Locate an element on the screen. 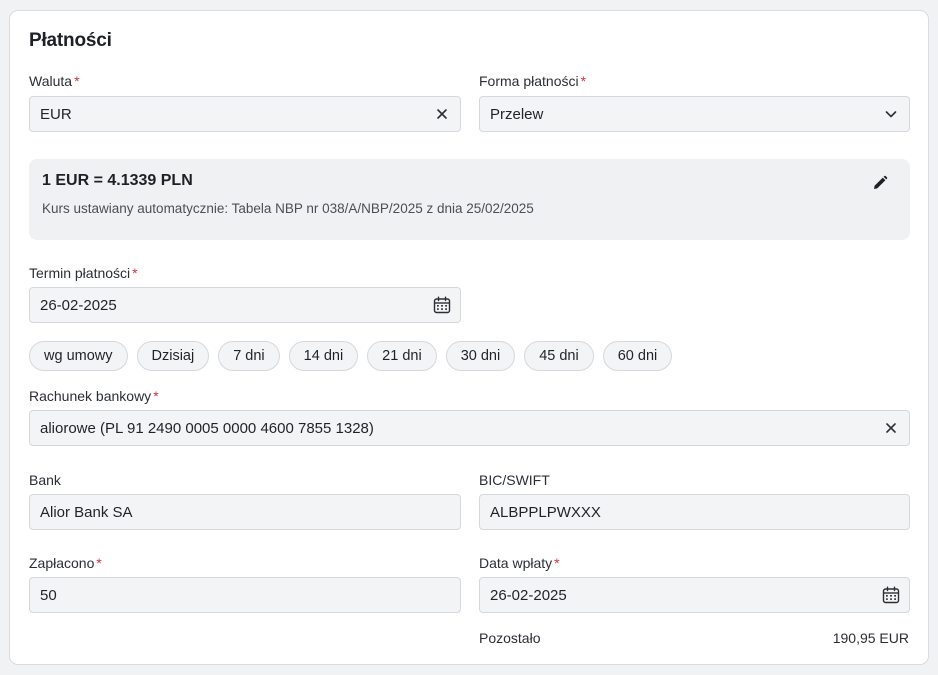 Image resolution: width=938 pixels, height=675 pixels. currency-value: EUR is located at coordinates (56, 114).